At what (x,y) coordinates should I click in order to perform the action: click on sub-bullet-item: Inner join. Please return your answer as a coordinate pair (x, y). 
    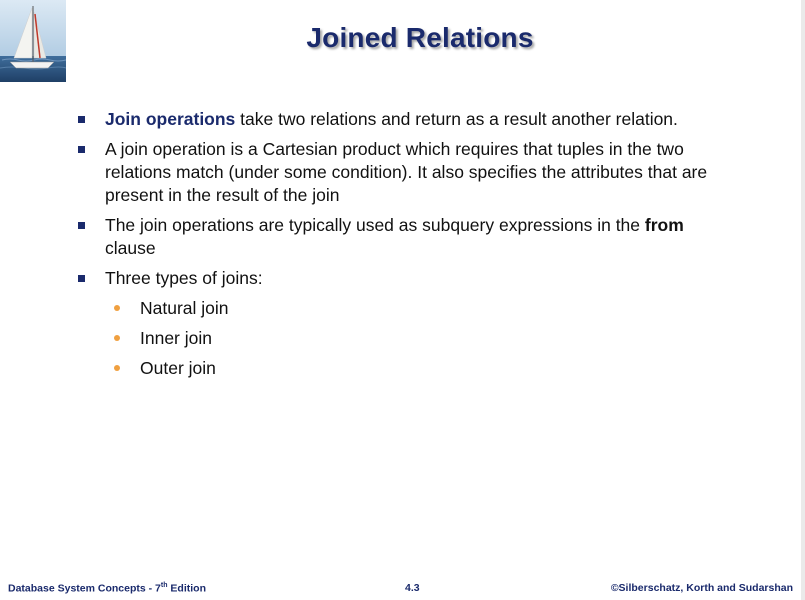
    Looking at the image, I should click on (406, 338).